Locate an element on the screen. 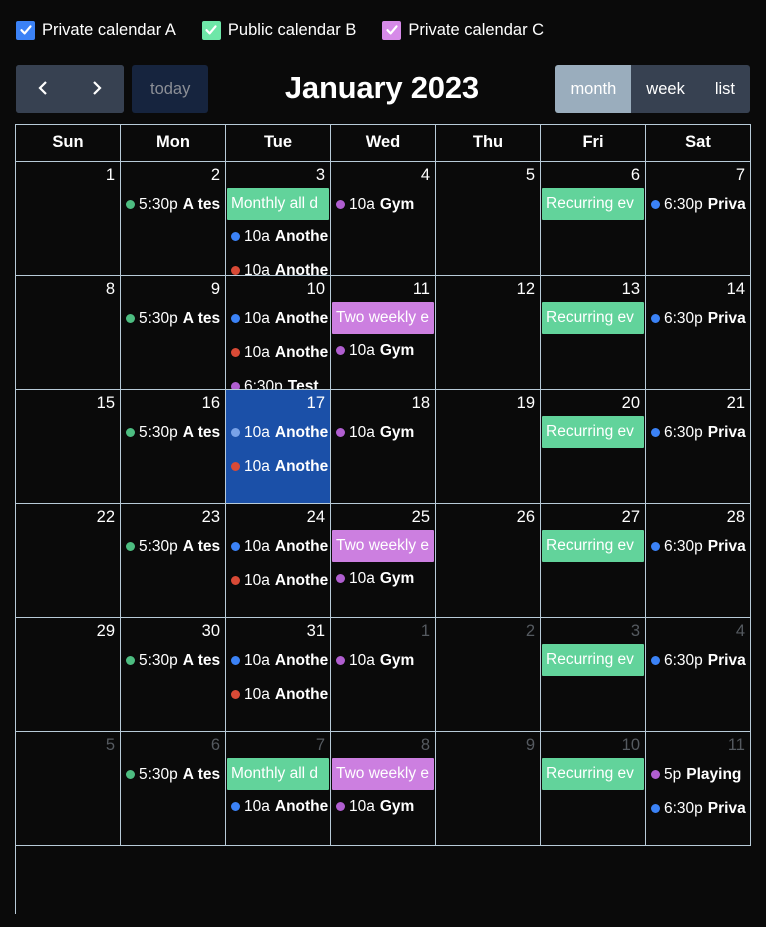 This screenshot has width=766, height=927. day-cell: 28 6:30p Priva is located at coordinates (698, 561).